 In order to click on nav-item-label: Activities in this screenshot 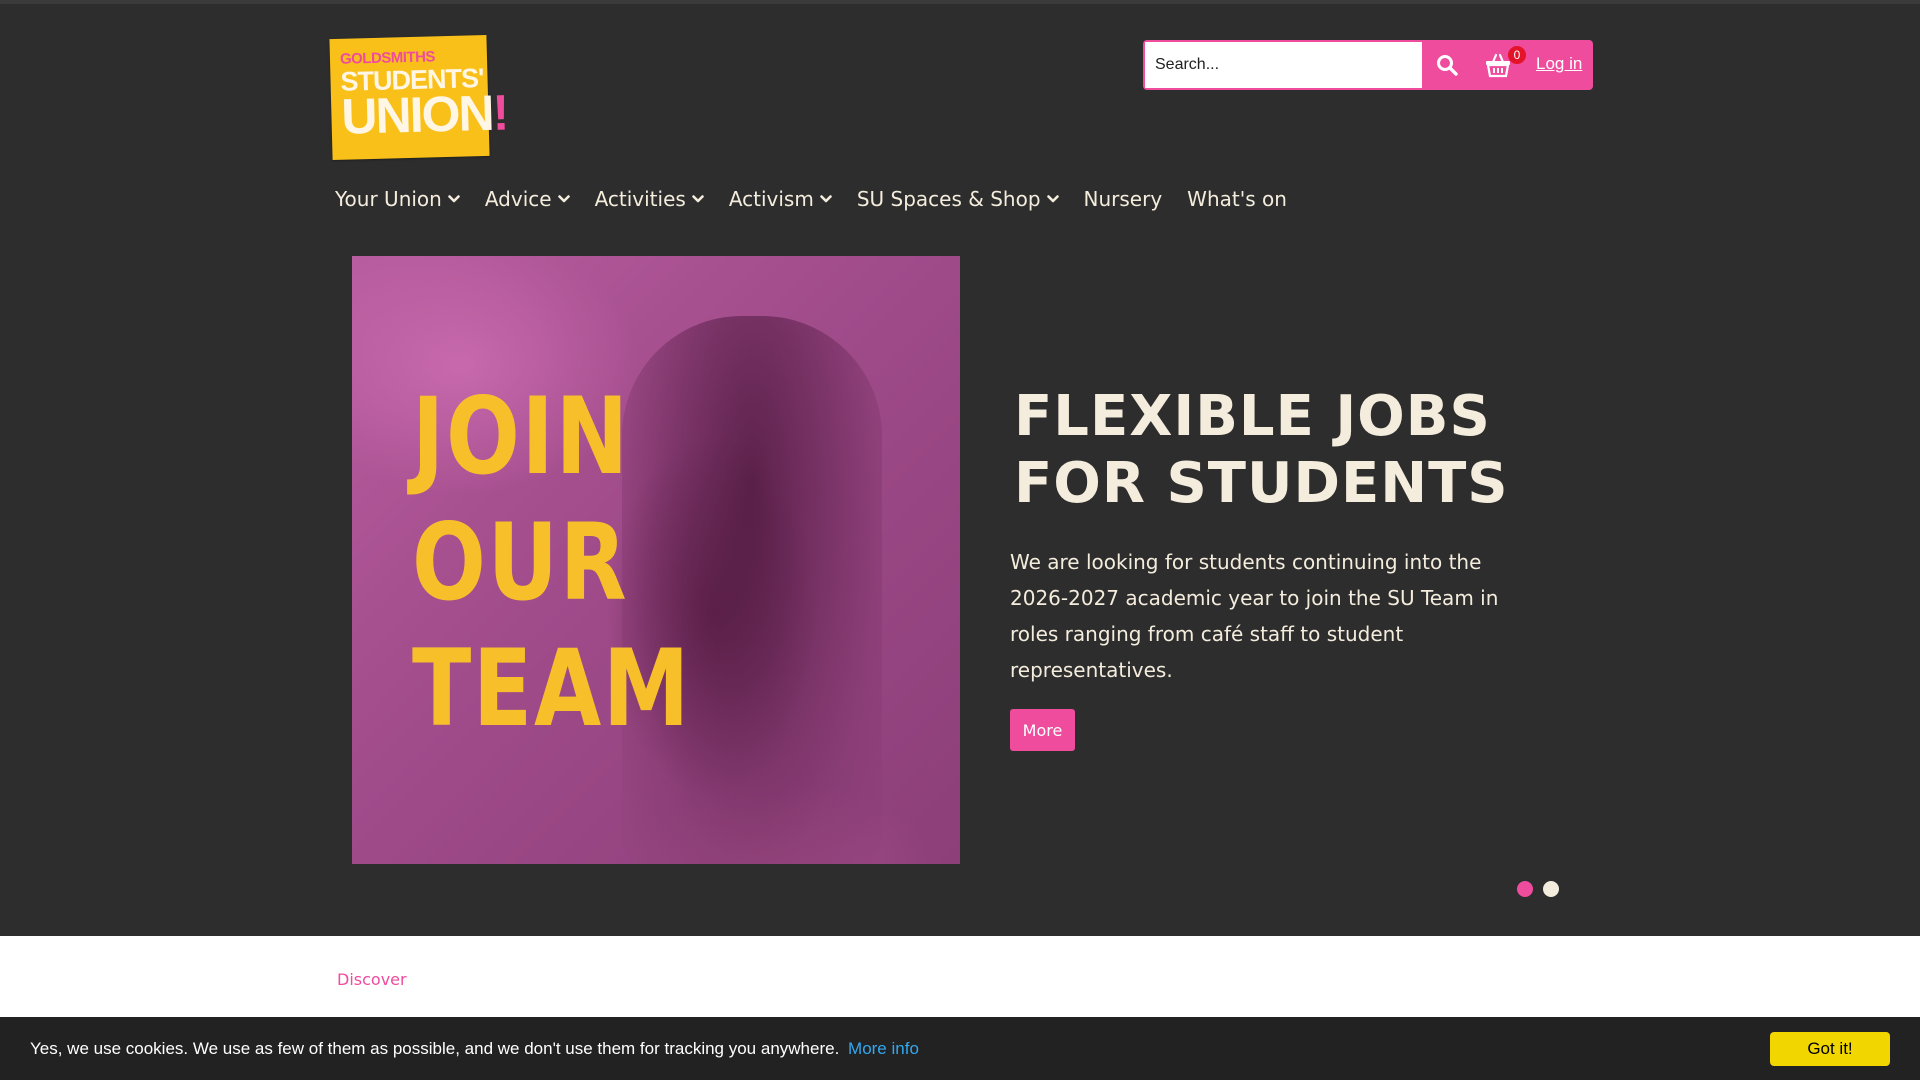, I will do `click(640, 199)`.